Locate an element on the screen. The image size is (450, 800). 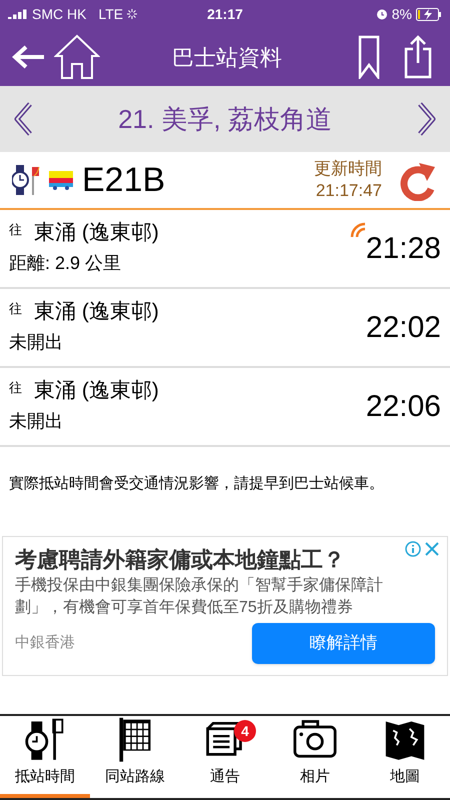
clock-time: 21:17 is located at coordinates (225, 14).